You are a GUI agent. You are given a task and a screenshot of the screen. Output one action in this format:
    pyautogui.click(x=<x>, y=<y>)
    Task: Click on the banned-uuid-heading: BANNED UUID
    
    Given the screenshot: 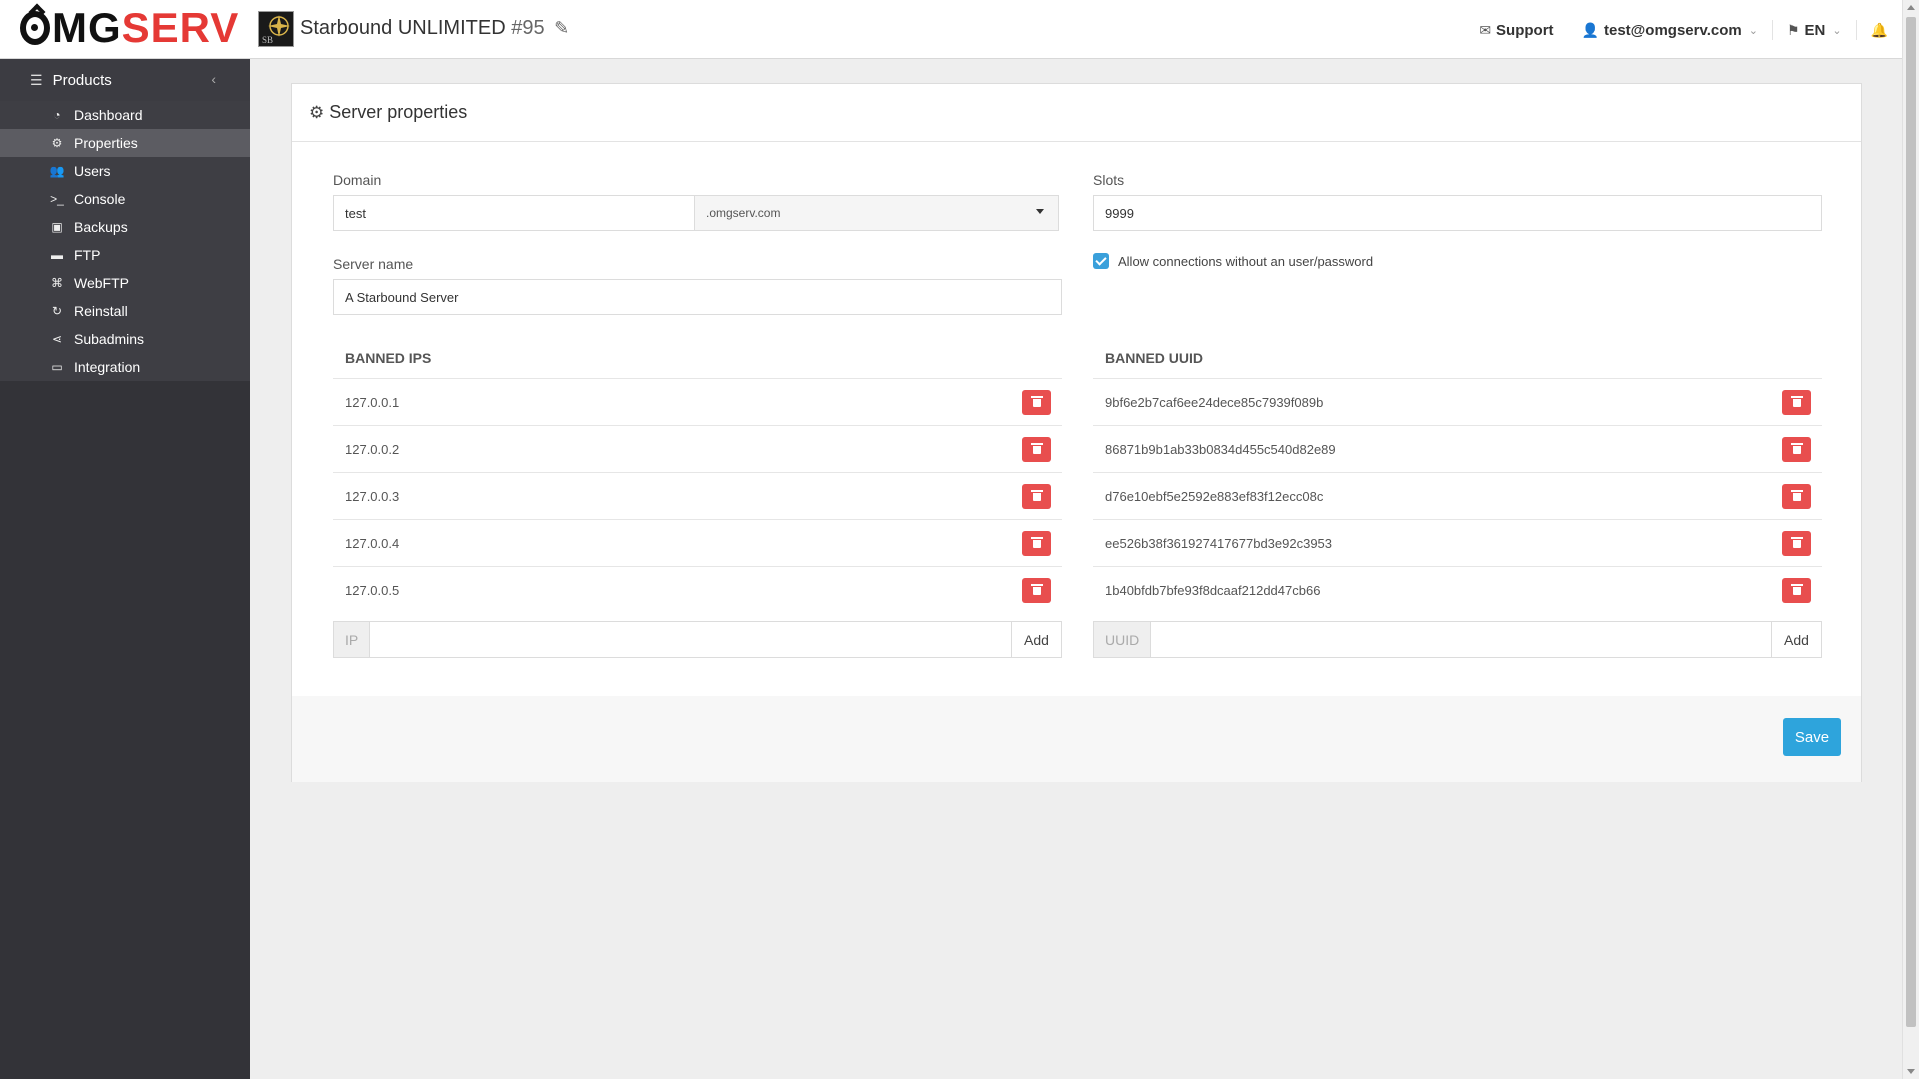 What is the action you would take?
    pyautogui.click(x=1154, y=358)
    